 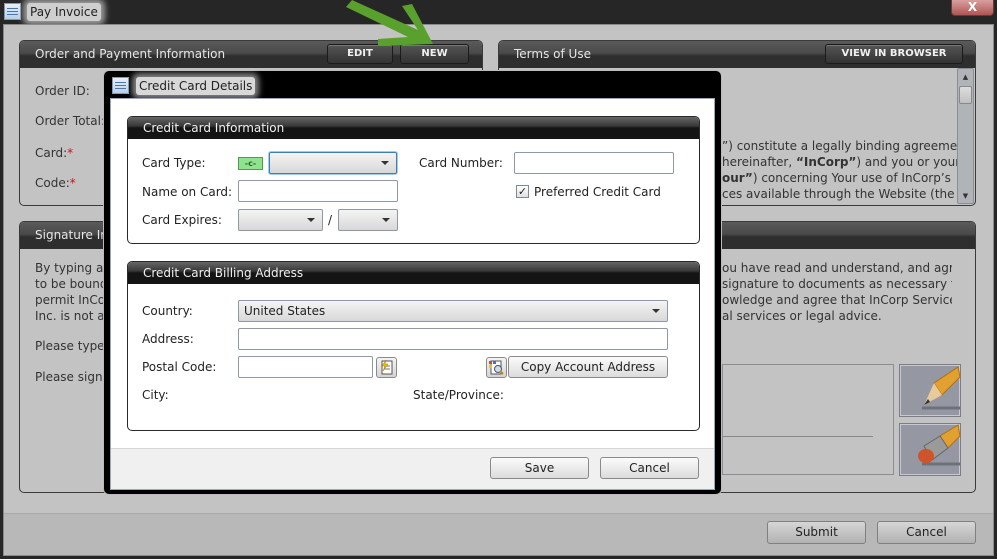 What do you see at coordinates (965, 196) in the screenshot?
I see `scroll-down-icon: ▼` at bounding box center [965, 196].